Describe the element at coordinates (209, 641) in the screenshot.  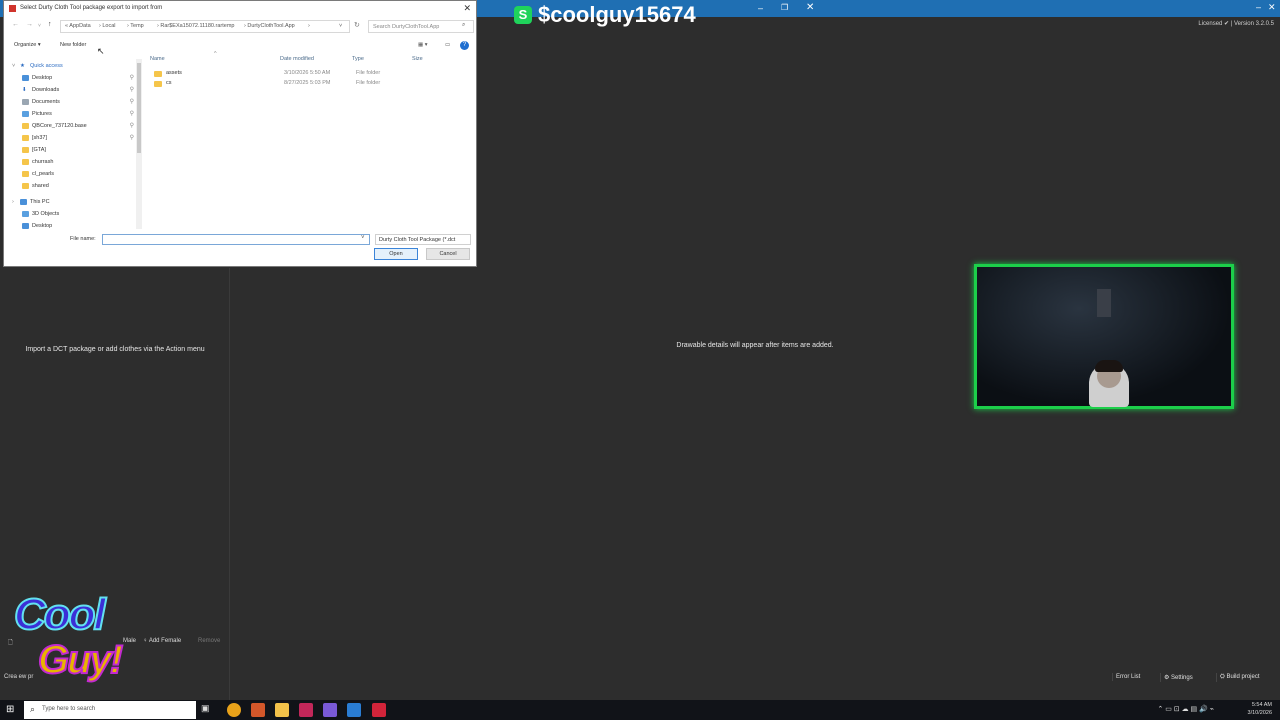
I see `remove-button: Remove` at that location.